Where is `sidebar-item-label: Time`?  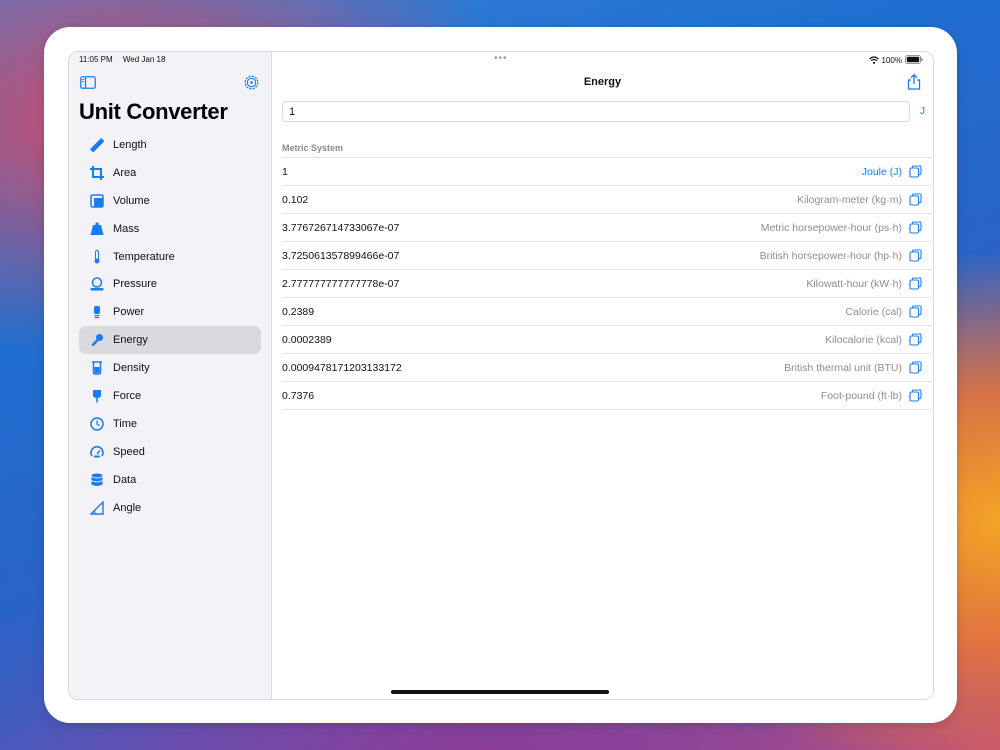 sidebar-item-label: Time is located at coordinates (125, 423).